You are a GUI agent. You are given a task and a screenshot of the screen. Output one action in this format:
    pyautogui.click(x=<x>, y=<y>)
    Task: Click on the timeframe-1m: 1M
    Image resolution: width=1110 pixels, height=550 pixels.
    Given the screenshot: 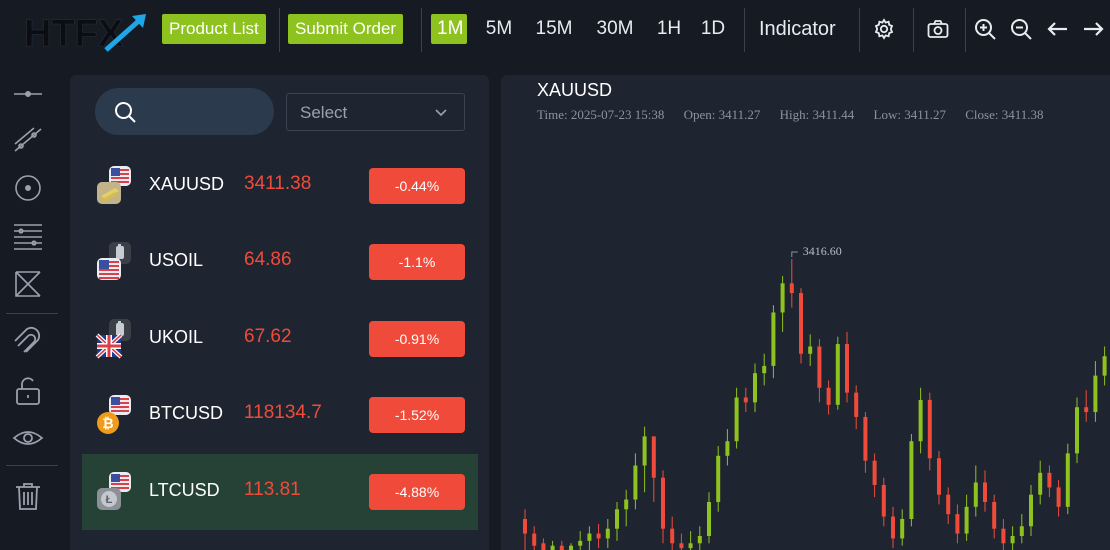 What is the action you would take?
    pyautogui.click(x=449, y=29)
    